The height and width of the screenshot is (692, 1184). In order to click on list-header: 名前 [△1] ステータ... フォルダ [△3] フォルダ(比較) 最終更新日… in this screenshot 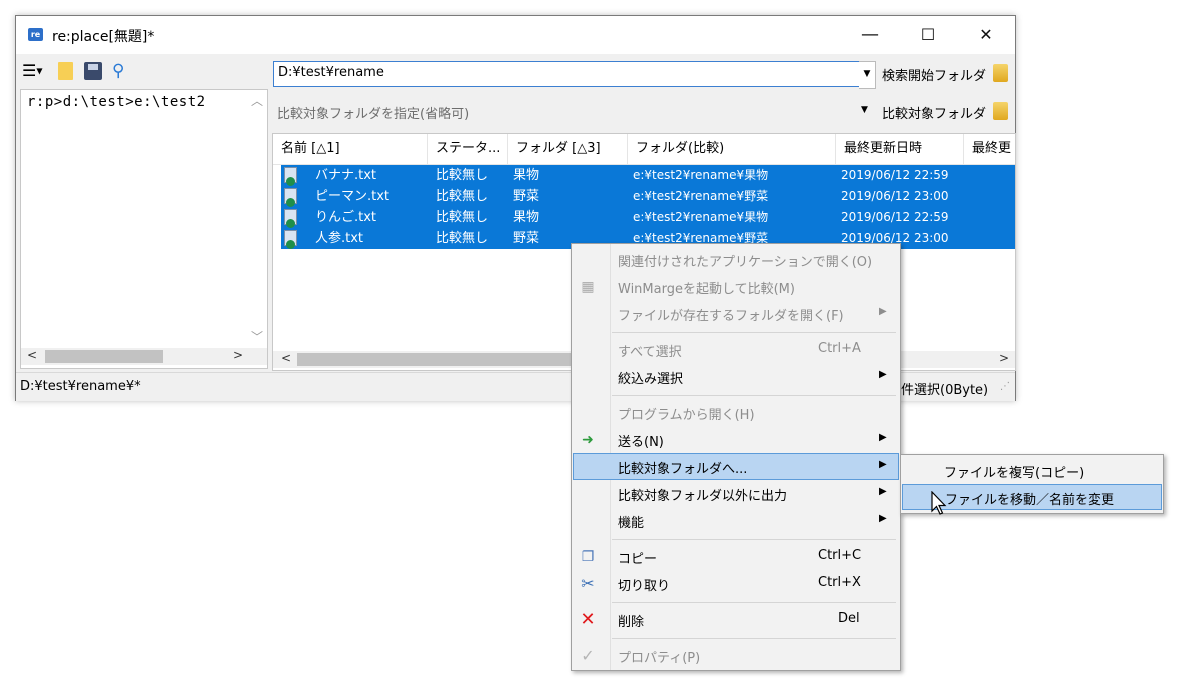, I will do `click(644, 149)`.